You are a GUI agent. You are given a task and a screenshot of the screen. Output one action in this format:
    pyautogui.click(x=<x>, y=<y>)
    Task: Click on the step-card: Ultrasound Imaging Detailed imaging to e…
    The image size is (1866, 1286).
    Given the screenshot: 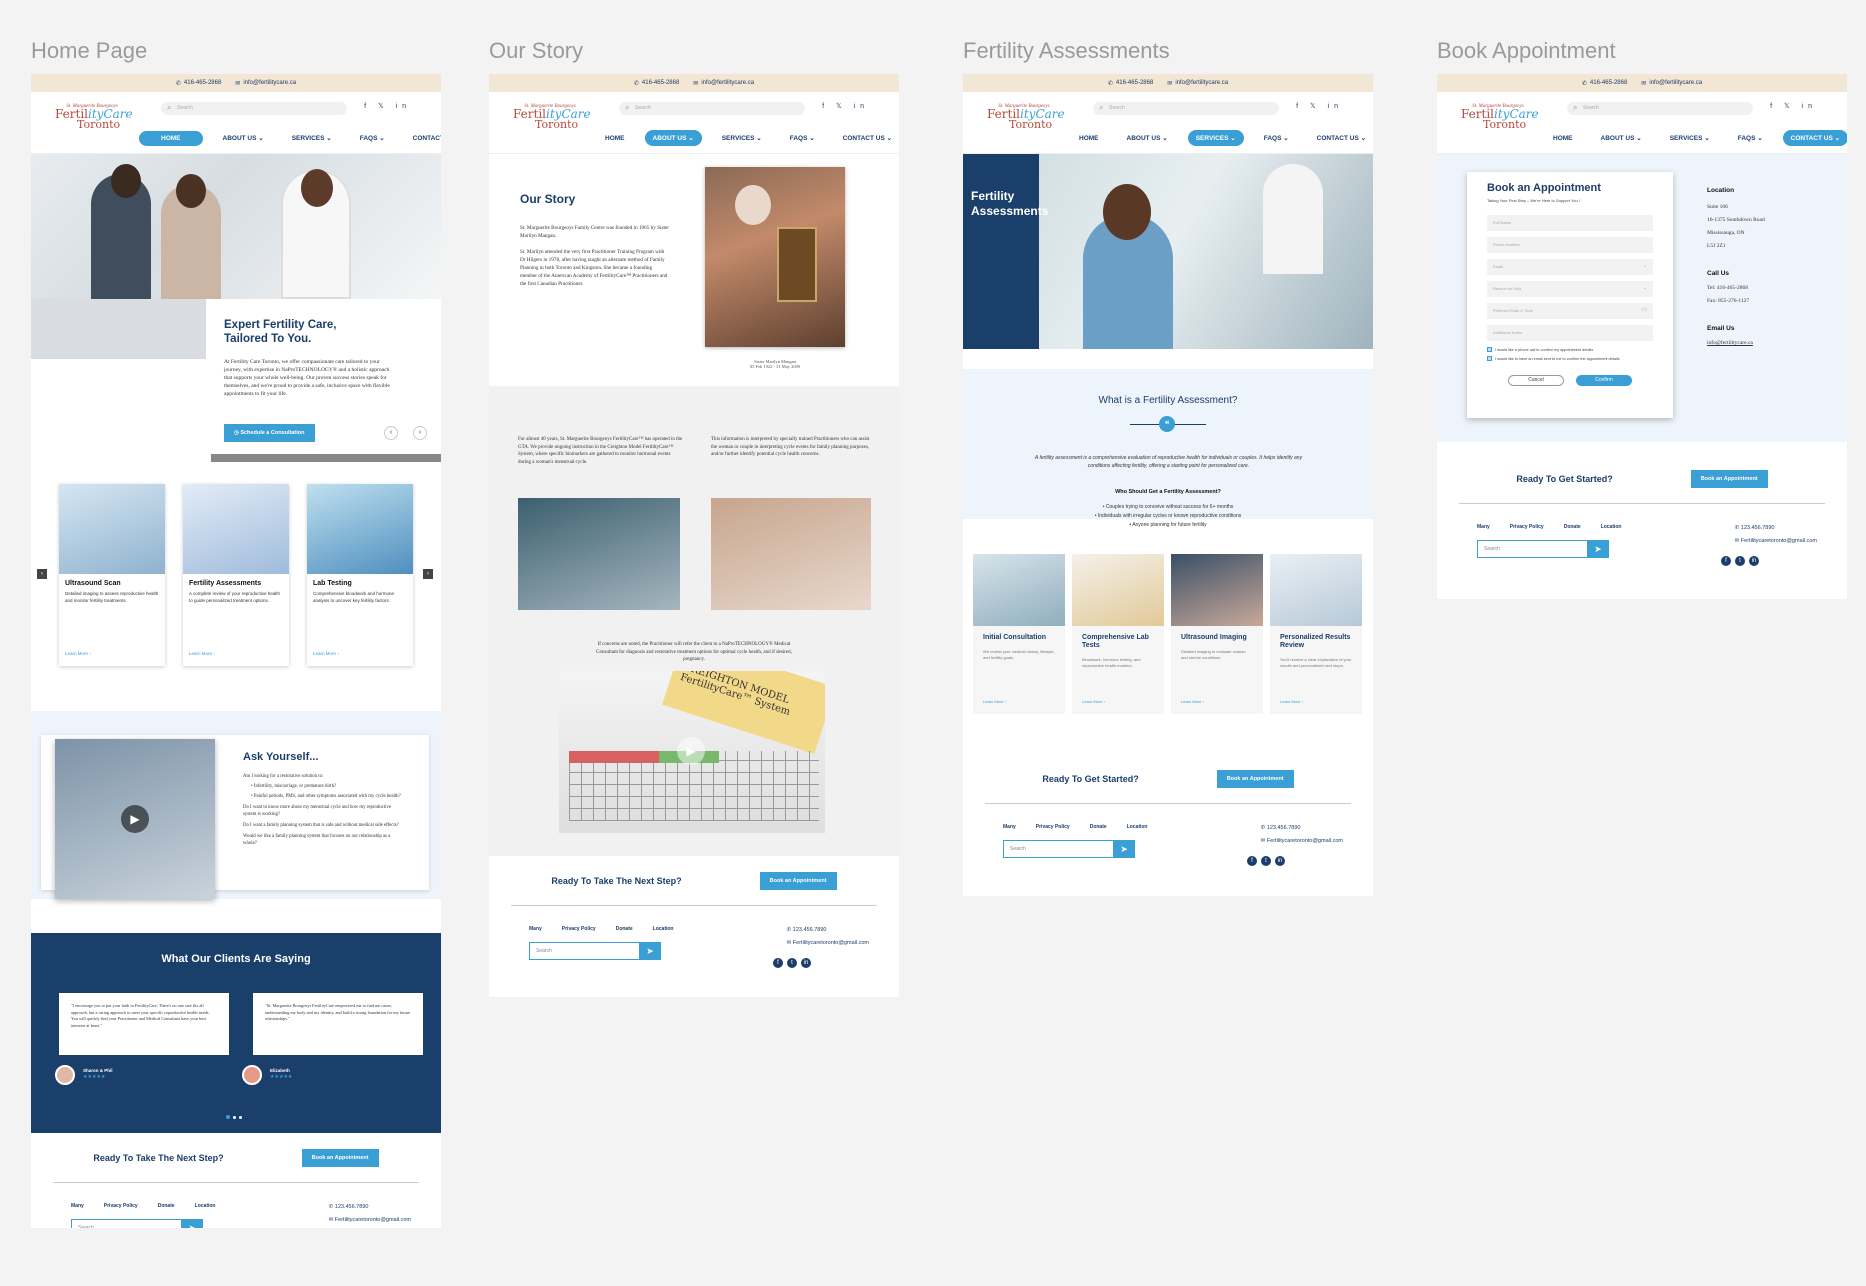 What is the action you would take?
    pyautogui.click(x=1217, y=634)
    